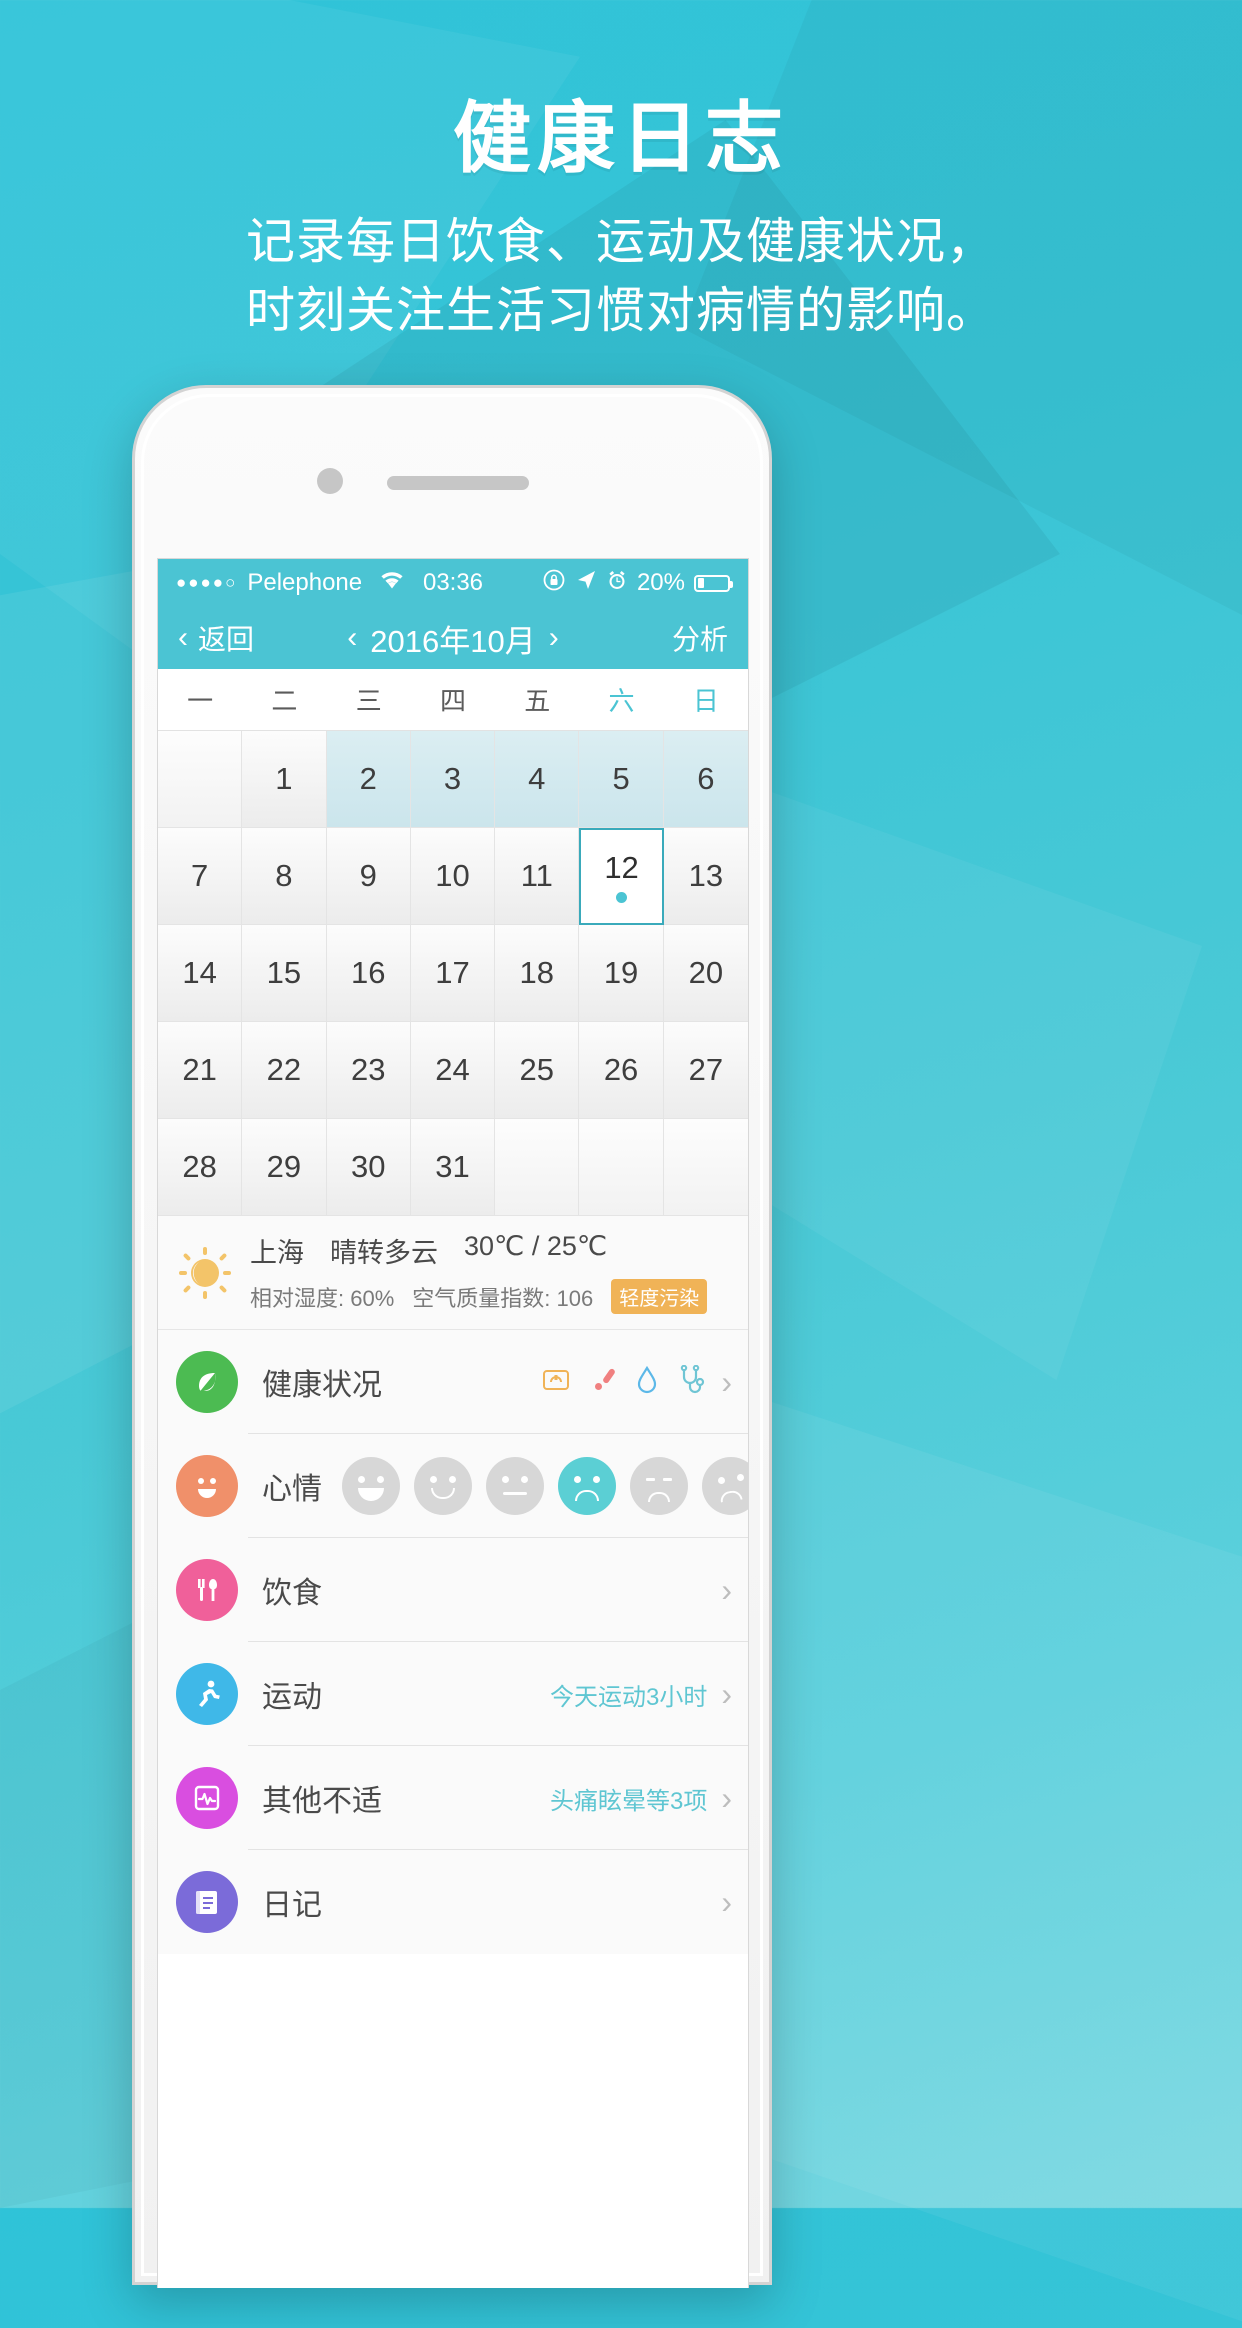 The image size is (1242, 2328). I want to click on calendar-day: 19, so click(621, 973).